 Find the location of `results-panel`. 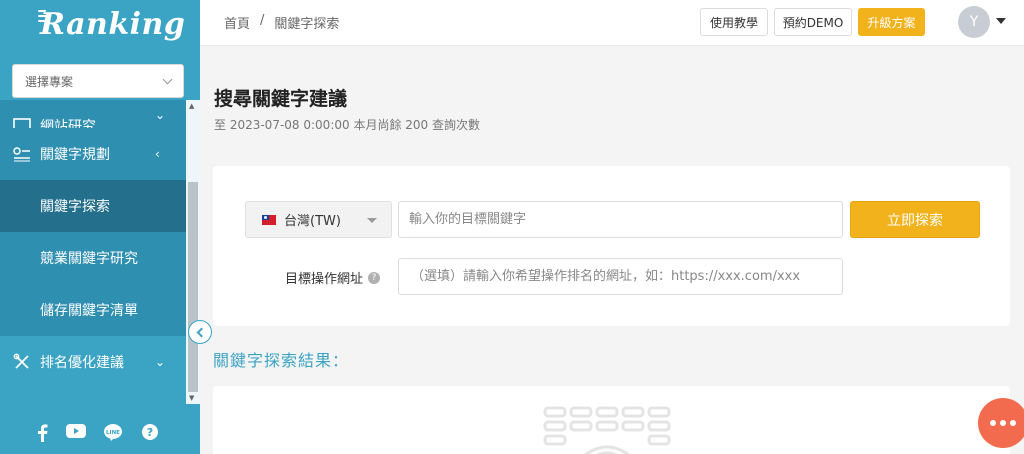

results-panel is located at coordinates (611, 420).